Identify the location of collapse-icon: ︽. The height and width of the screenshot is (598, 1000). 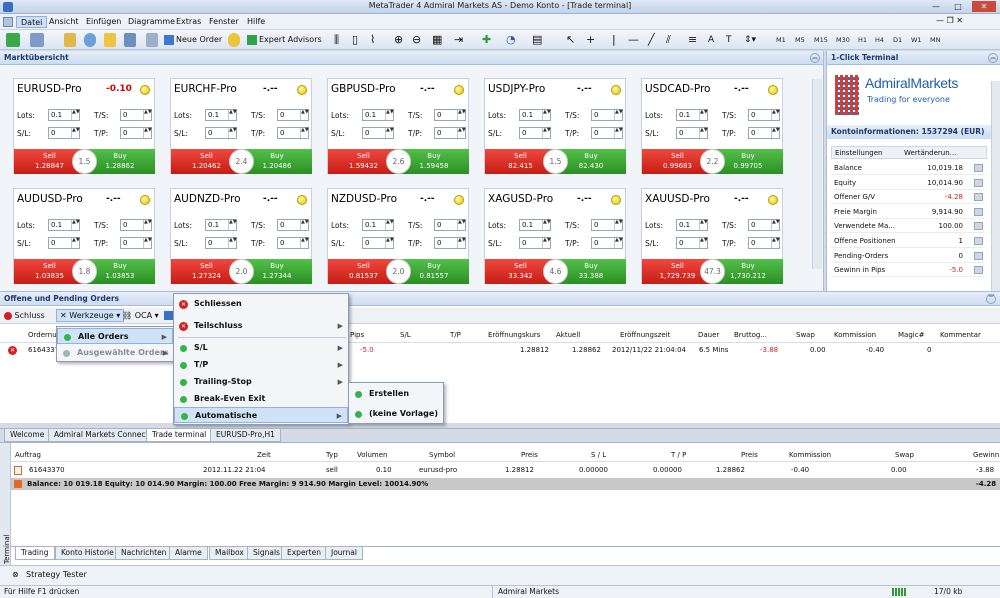
(993, 58).